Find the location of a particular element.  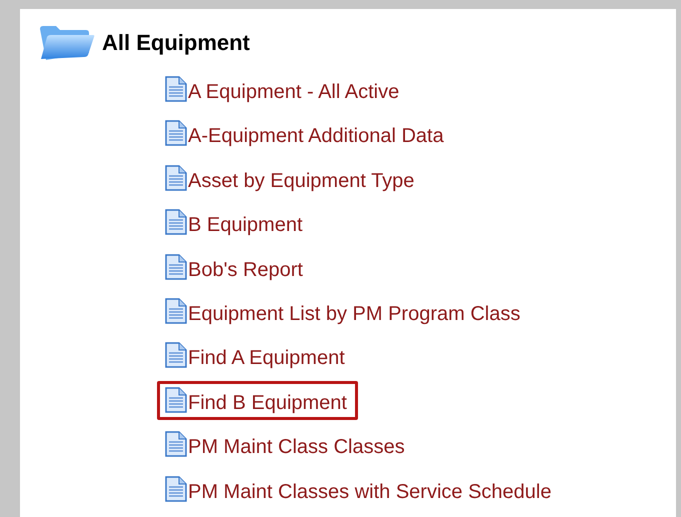

report-link: Find B Equipment is located at coordinates (257, 400).